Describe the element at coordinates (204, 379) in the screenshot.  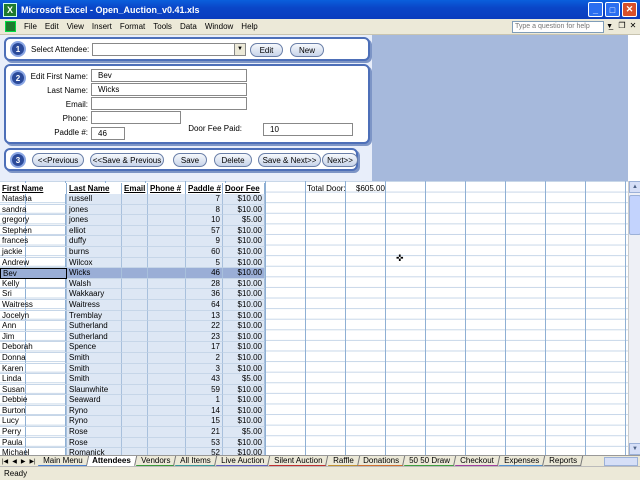
I see `table-cell: 43` at that location.